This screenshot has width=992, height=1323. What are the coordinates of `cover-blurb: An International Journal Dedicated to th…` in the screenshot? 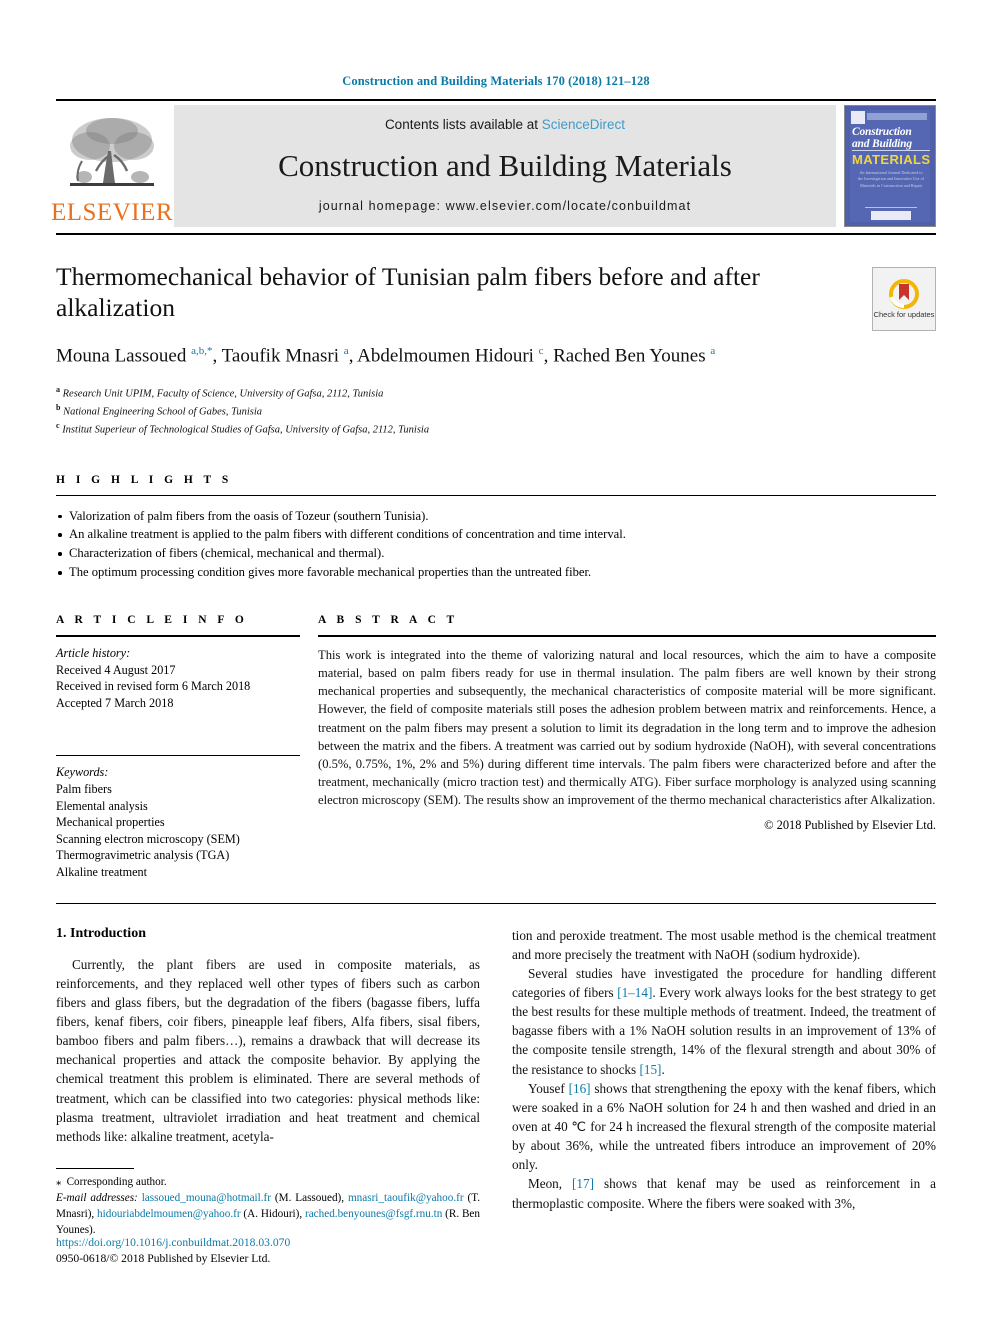 It's located at (891, 179).